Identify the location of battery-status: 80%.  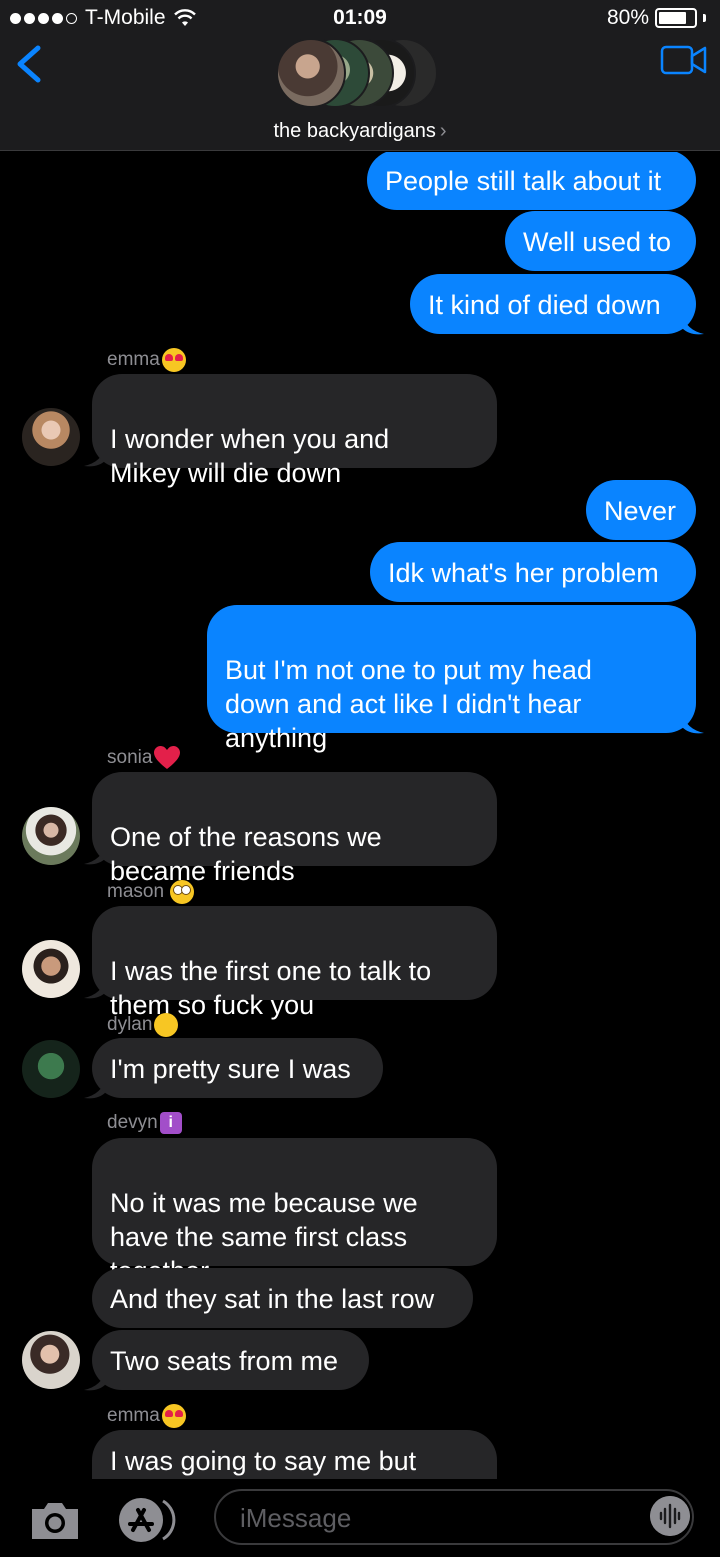
(656, 18).